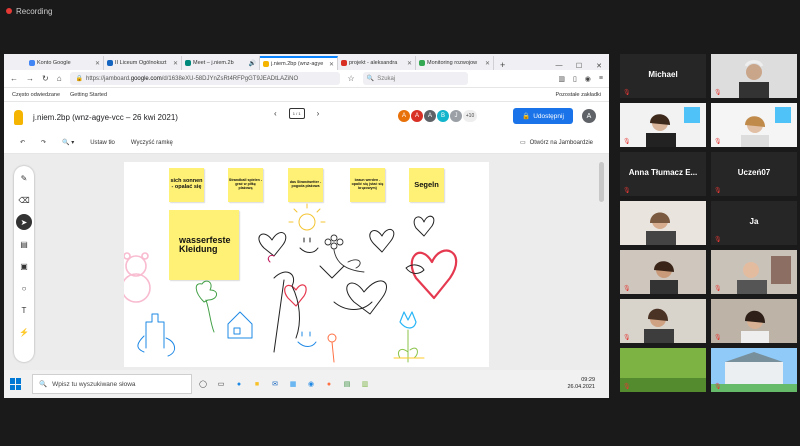 The height and width of the screenshot is (446, 800). I want to click on browser-tab: II Liceum Ogólnokszt ✕, so click(143, 63).